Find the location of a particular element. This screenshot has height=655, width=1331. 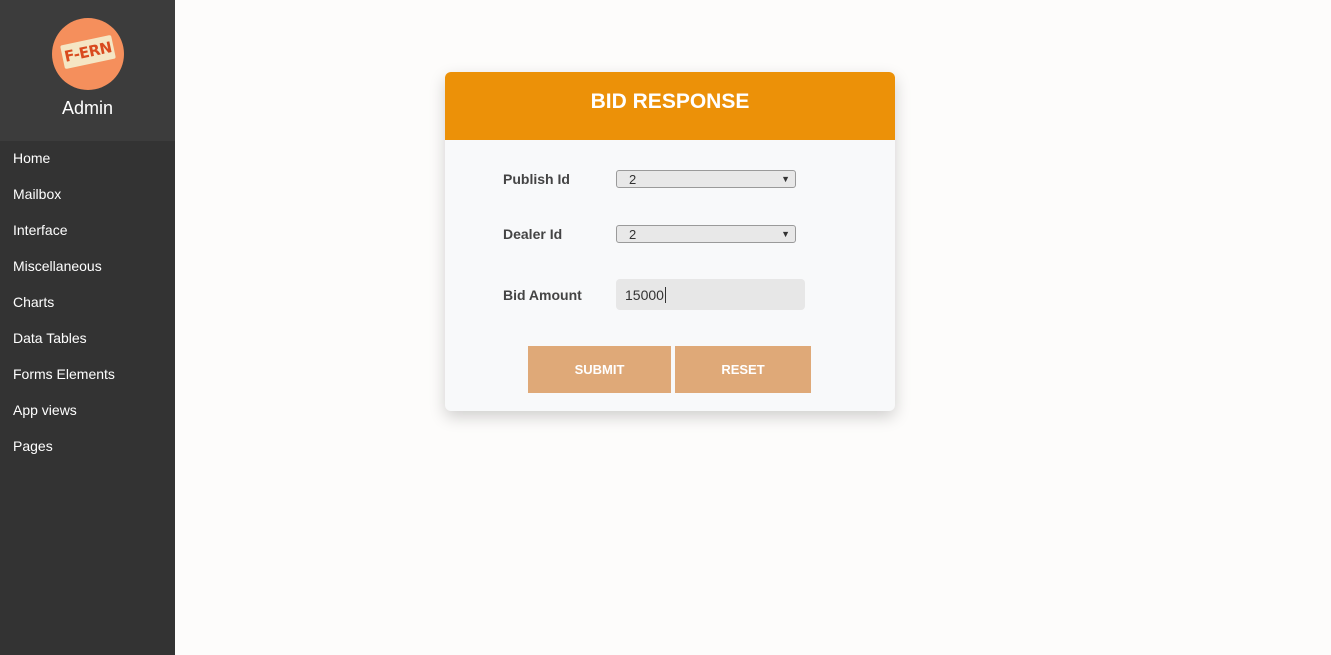

sidebar-item-data-tables: Data Tables is located at coordinates (87, 339).